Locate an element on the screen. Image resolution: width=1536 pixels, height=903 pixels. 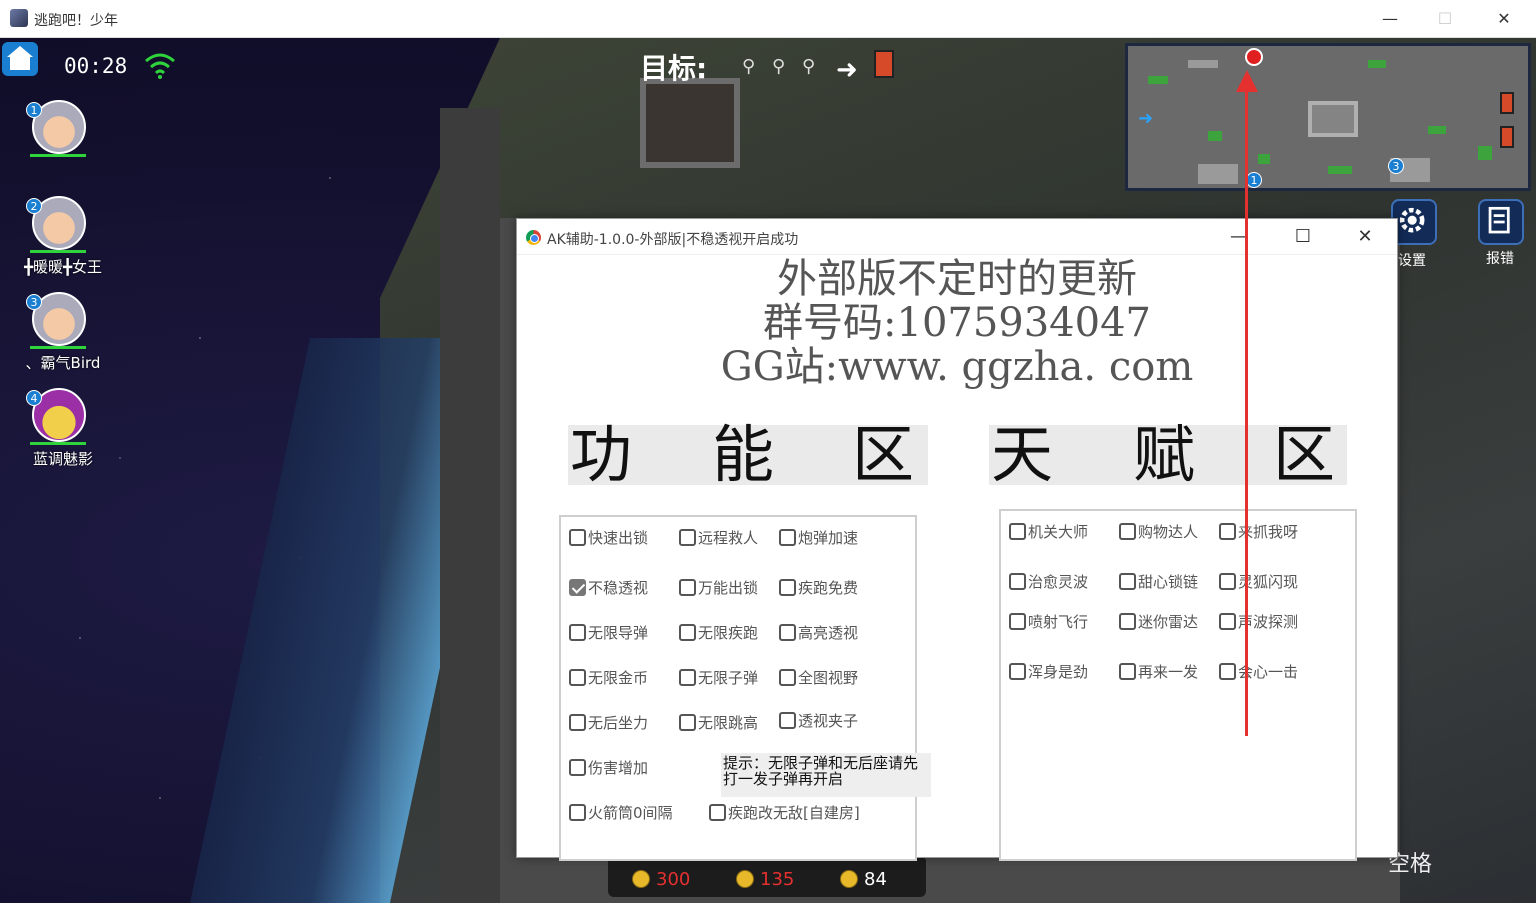
dialog-title: AK辅助-1.0.0-外部版|不稳透视开启成功 is located at coordinates (673, 240).